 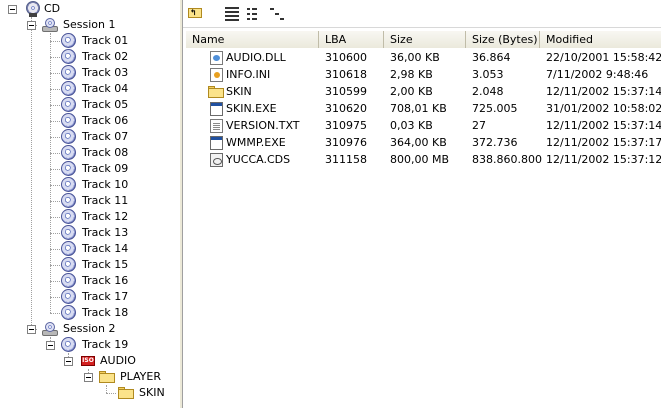 What do you see at coordinates (425, 39) in the screenshot?
I see `column-header-size: Size` at bounding box center [425, 39].